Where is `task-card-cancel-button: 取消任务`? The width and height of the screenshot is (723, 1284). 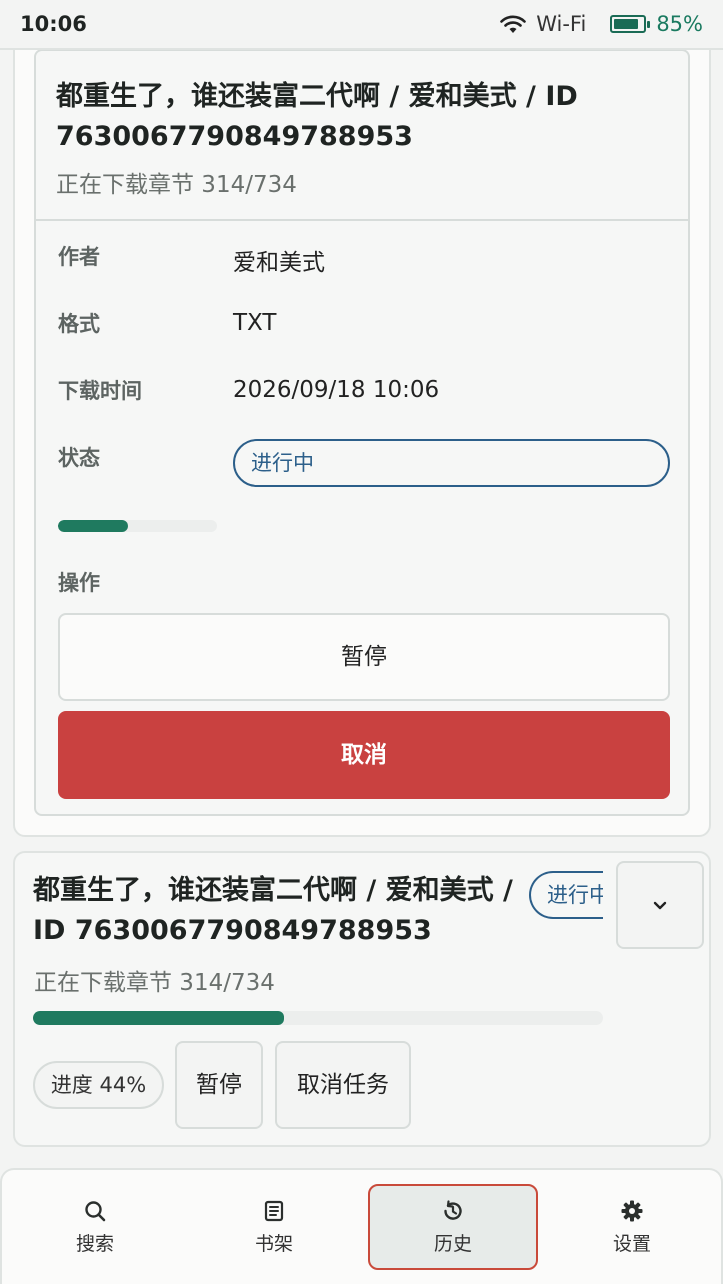 task-card-cancel-button: 取消任务 is located at coordinates (343, 1085).